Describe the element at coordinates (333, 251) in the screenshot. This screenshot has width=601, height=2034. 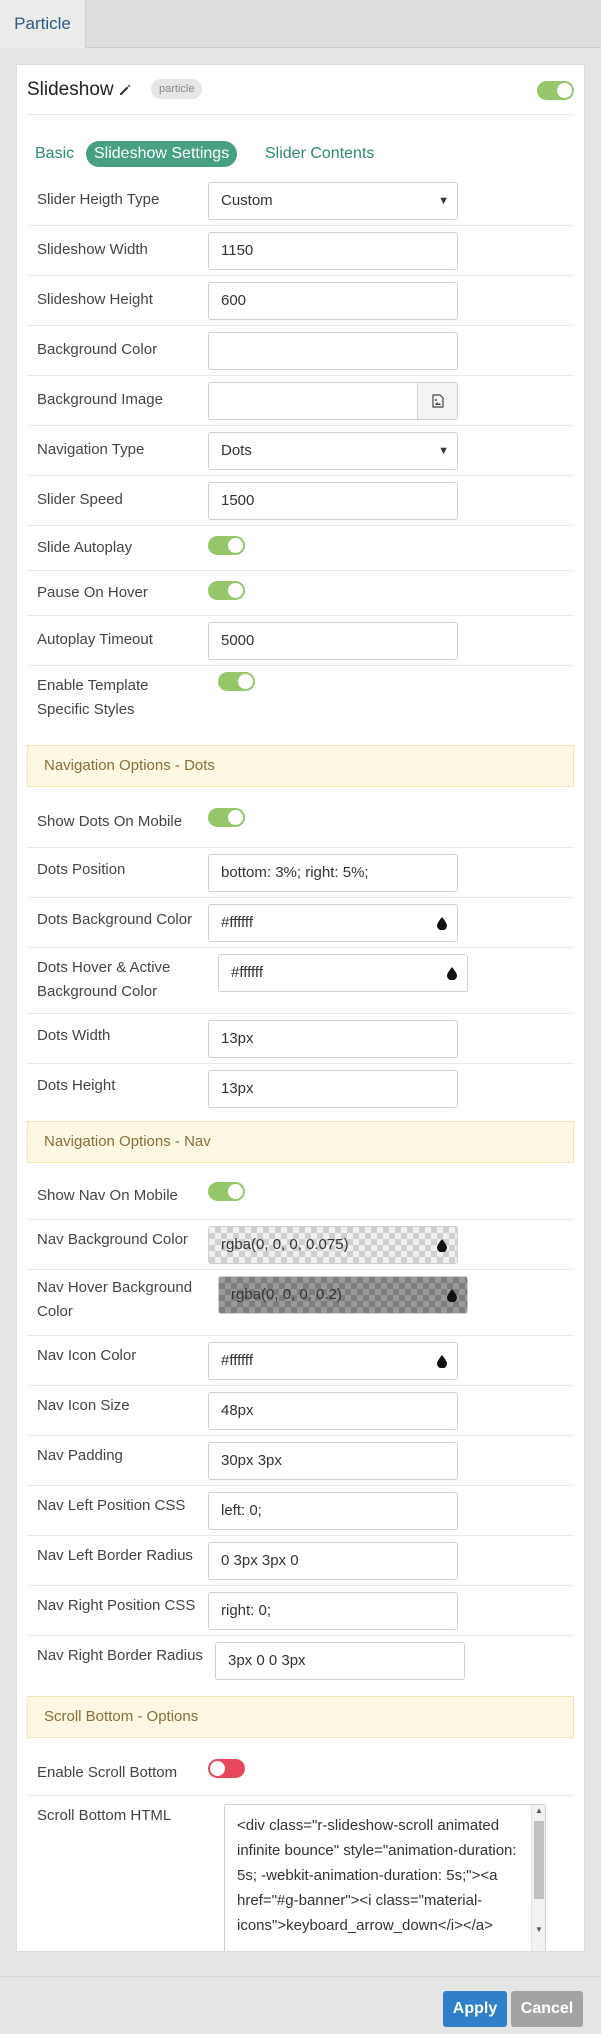
I see `slideshow-width-input: 1150` at that location.